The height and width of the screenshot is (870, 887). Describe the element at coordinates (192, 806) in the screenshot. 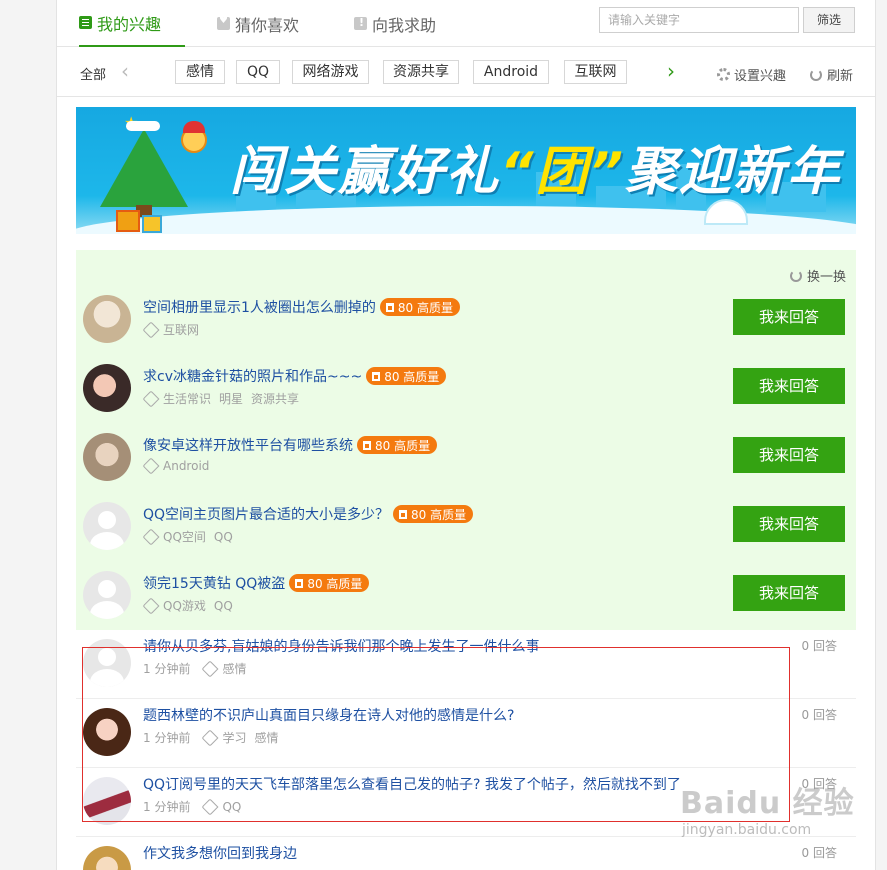

I see `question-meta: 1 分钟前 QQ` at that location.